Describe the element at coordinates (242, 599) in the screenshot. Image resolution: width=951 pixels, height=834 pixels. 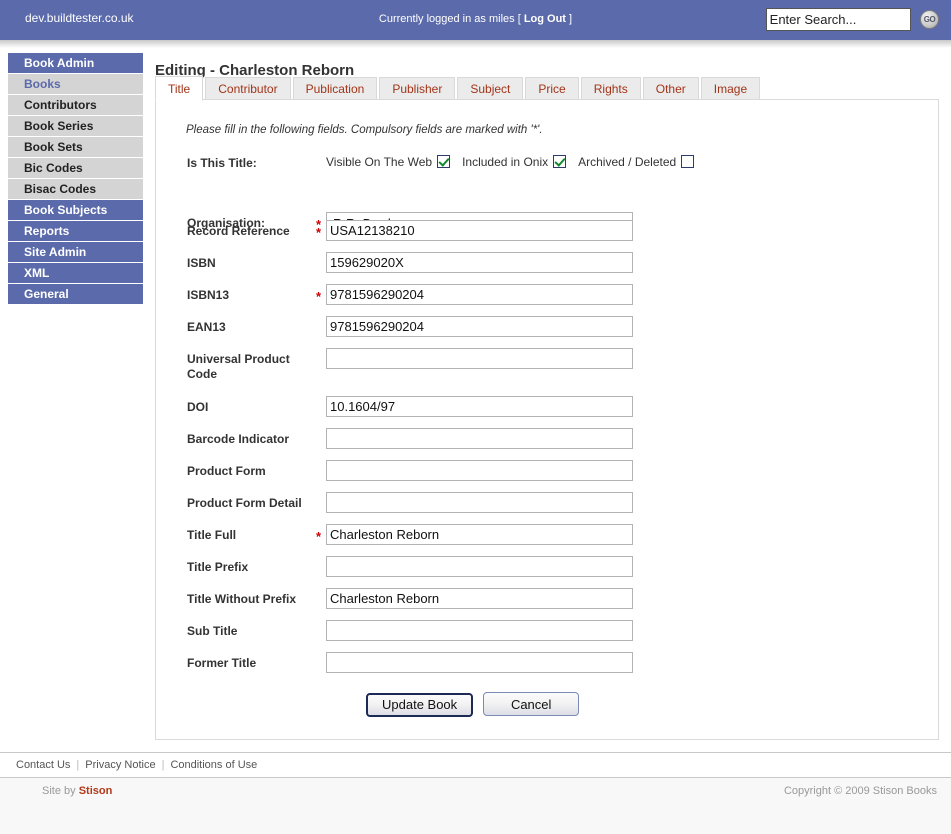
I see `title-without-prefix-label: Title Without Prefix` at that location.